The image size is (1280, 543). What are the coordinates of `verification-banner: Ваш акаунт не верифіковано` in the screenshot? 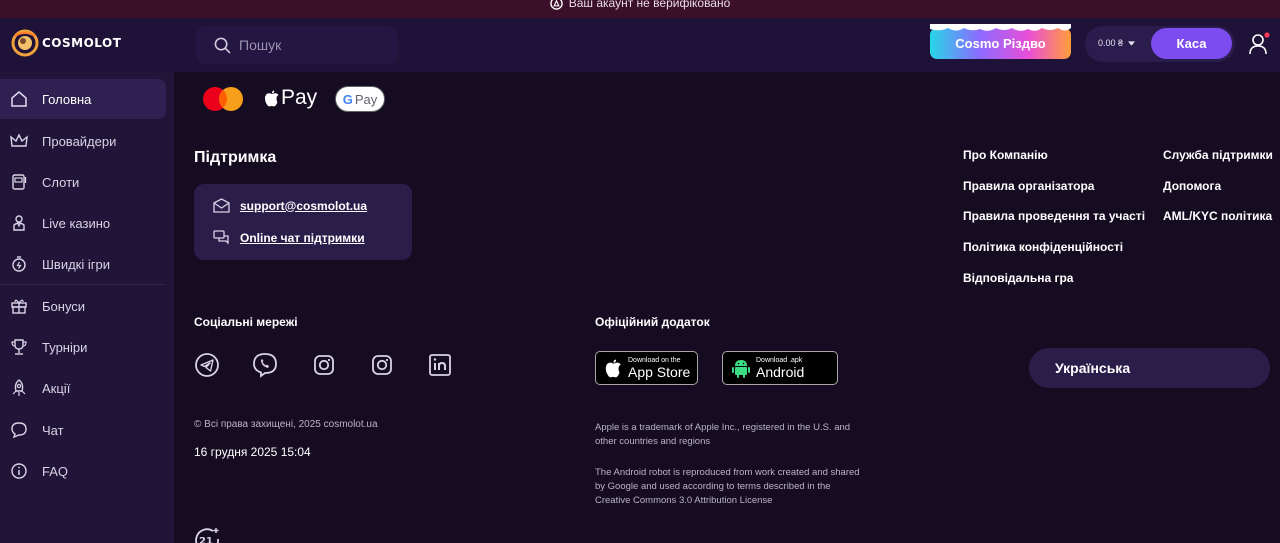 It's located at (640, 9).